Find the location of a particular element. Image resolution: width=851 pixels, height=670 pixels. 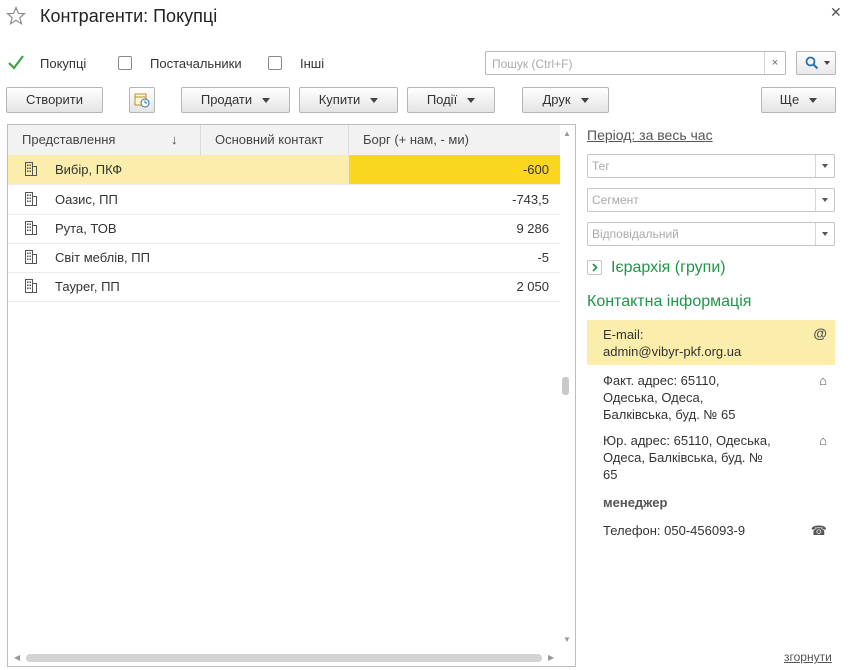

email-label: E-mail: is located at coordinates (623, 334).